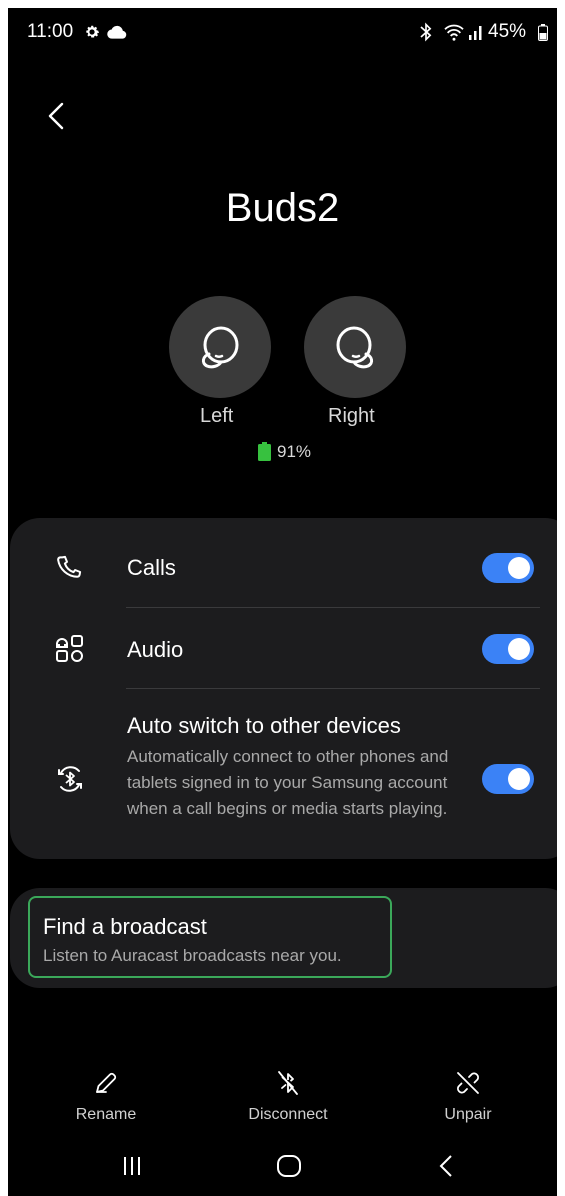 This screenshot has width=565, height=1196. I want to click on signal-icon, so click(476, 34).